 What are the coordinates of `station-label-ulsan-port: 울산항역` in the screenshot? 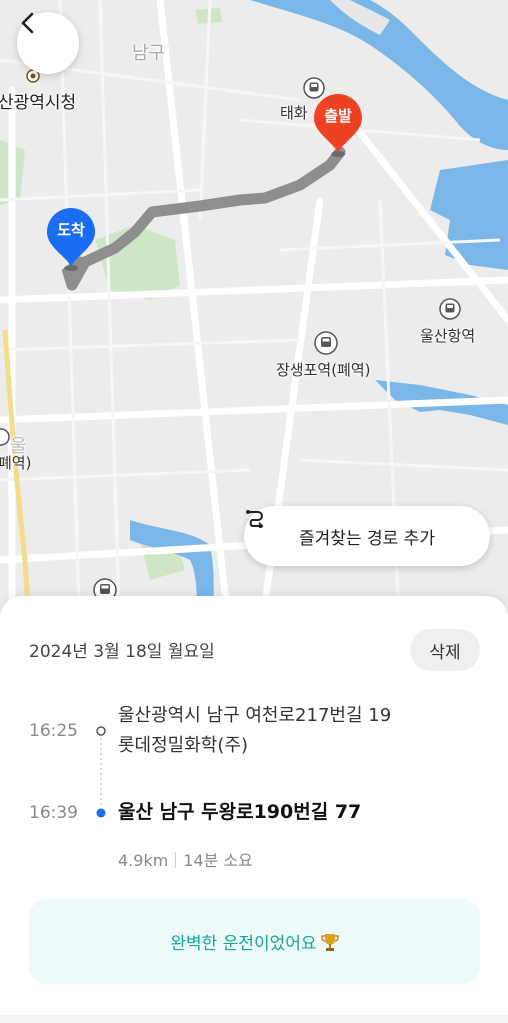 It's located at (448, 336).